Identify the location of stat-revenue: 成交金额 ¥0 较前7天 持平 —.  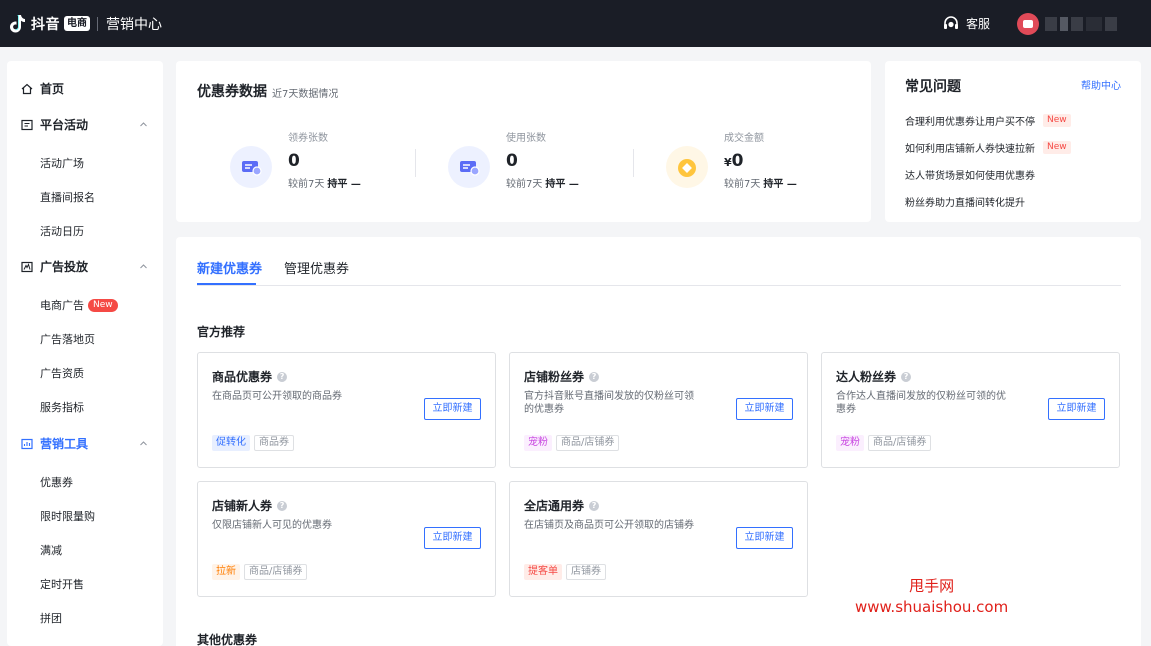
(766, 159).